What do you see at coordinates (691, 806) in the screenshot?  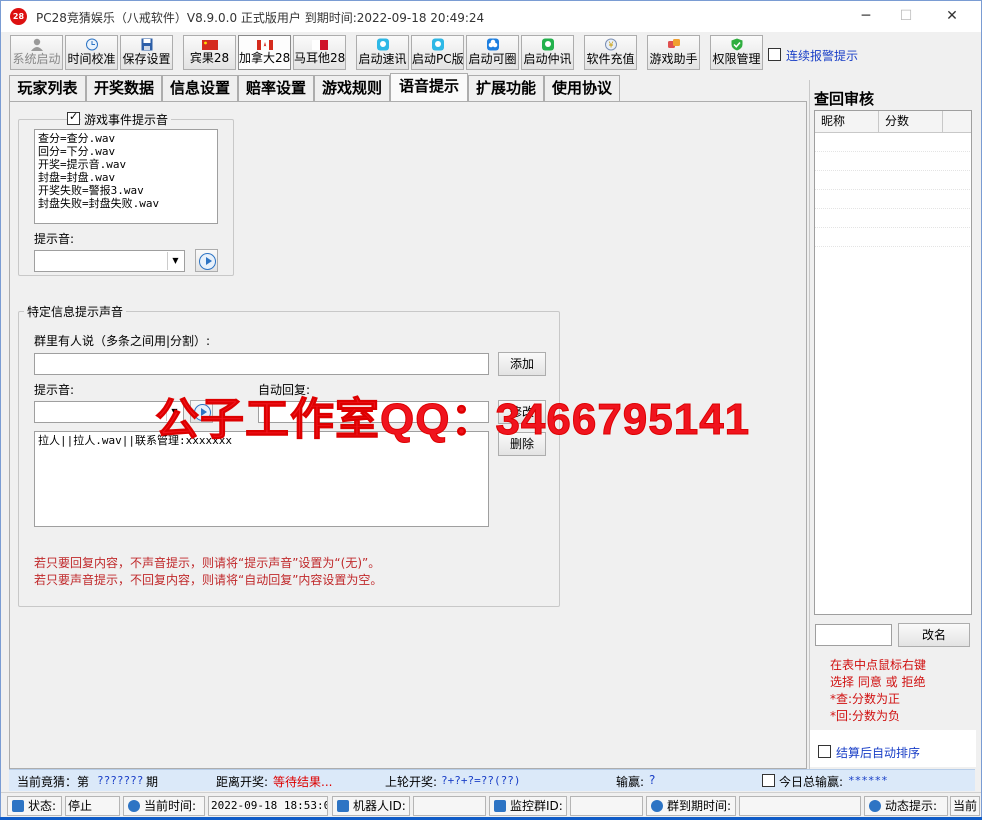 I see `group-expire-panel: 群到期时间:` at bounding box center [691, 806].